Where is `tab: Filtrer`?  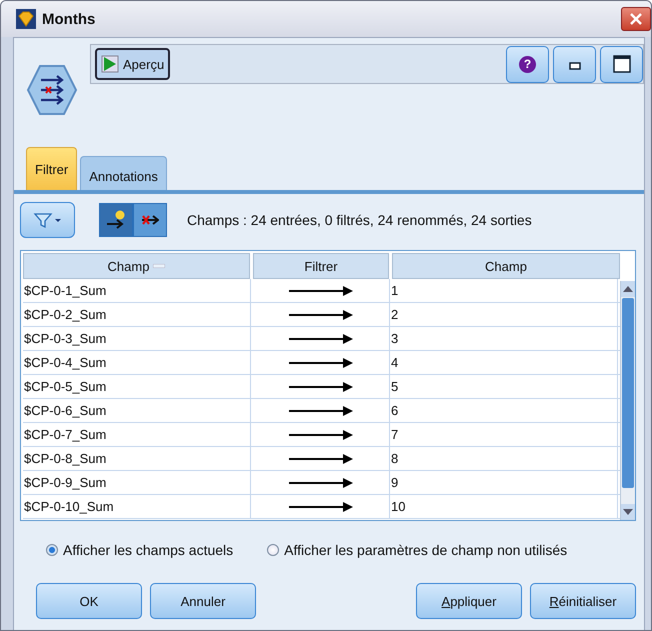 tab: Filtrer is located at coordinates (52, 168).